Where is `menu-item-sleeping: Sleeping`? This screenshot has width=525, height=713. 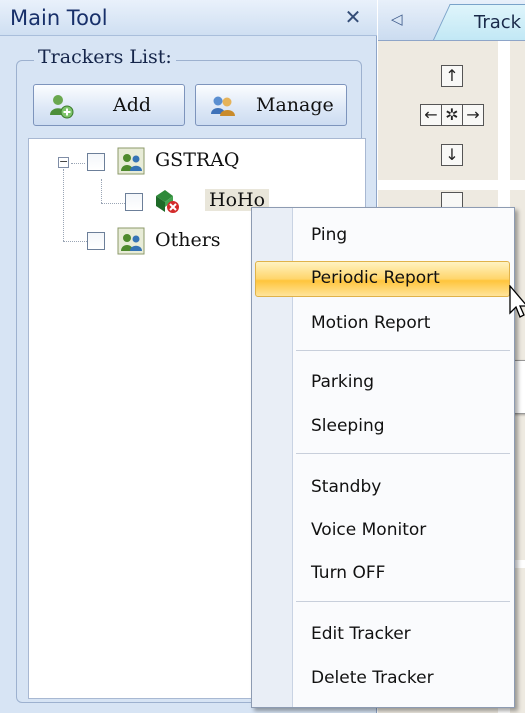
menu-item-sleeping: Sleeping is located at coordinates (383, 427).